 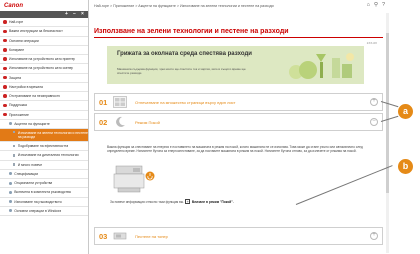 I want to click on sidebar-item: Подобряване на ефективността, so click(x=44, y=147).